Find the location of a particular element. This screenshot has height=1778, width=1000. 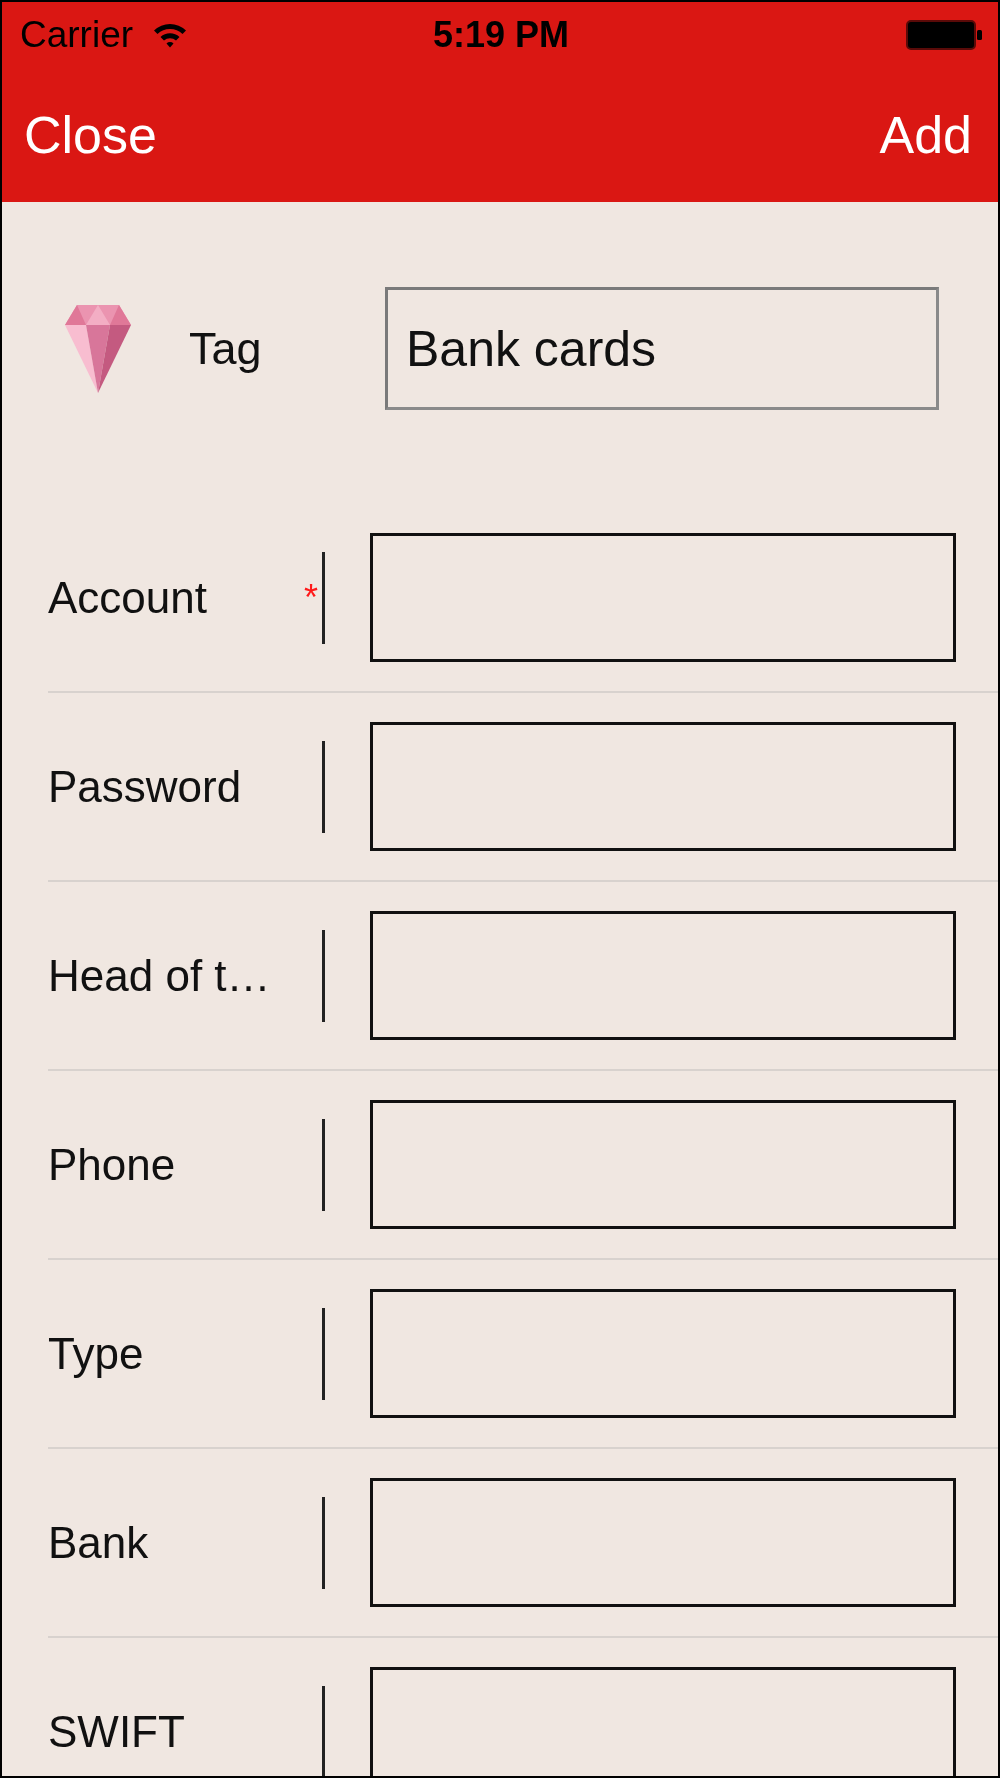

carrier-name: Carrier is located at coordinates (77, 35).